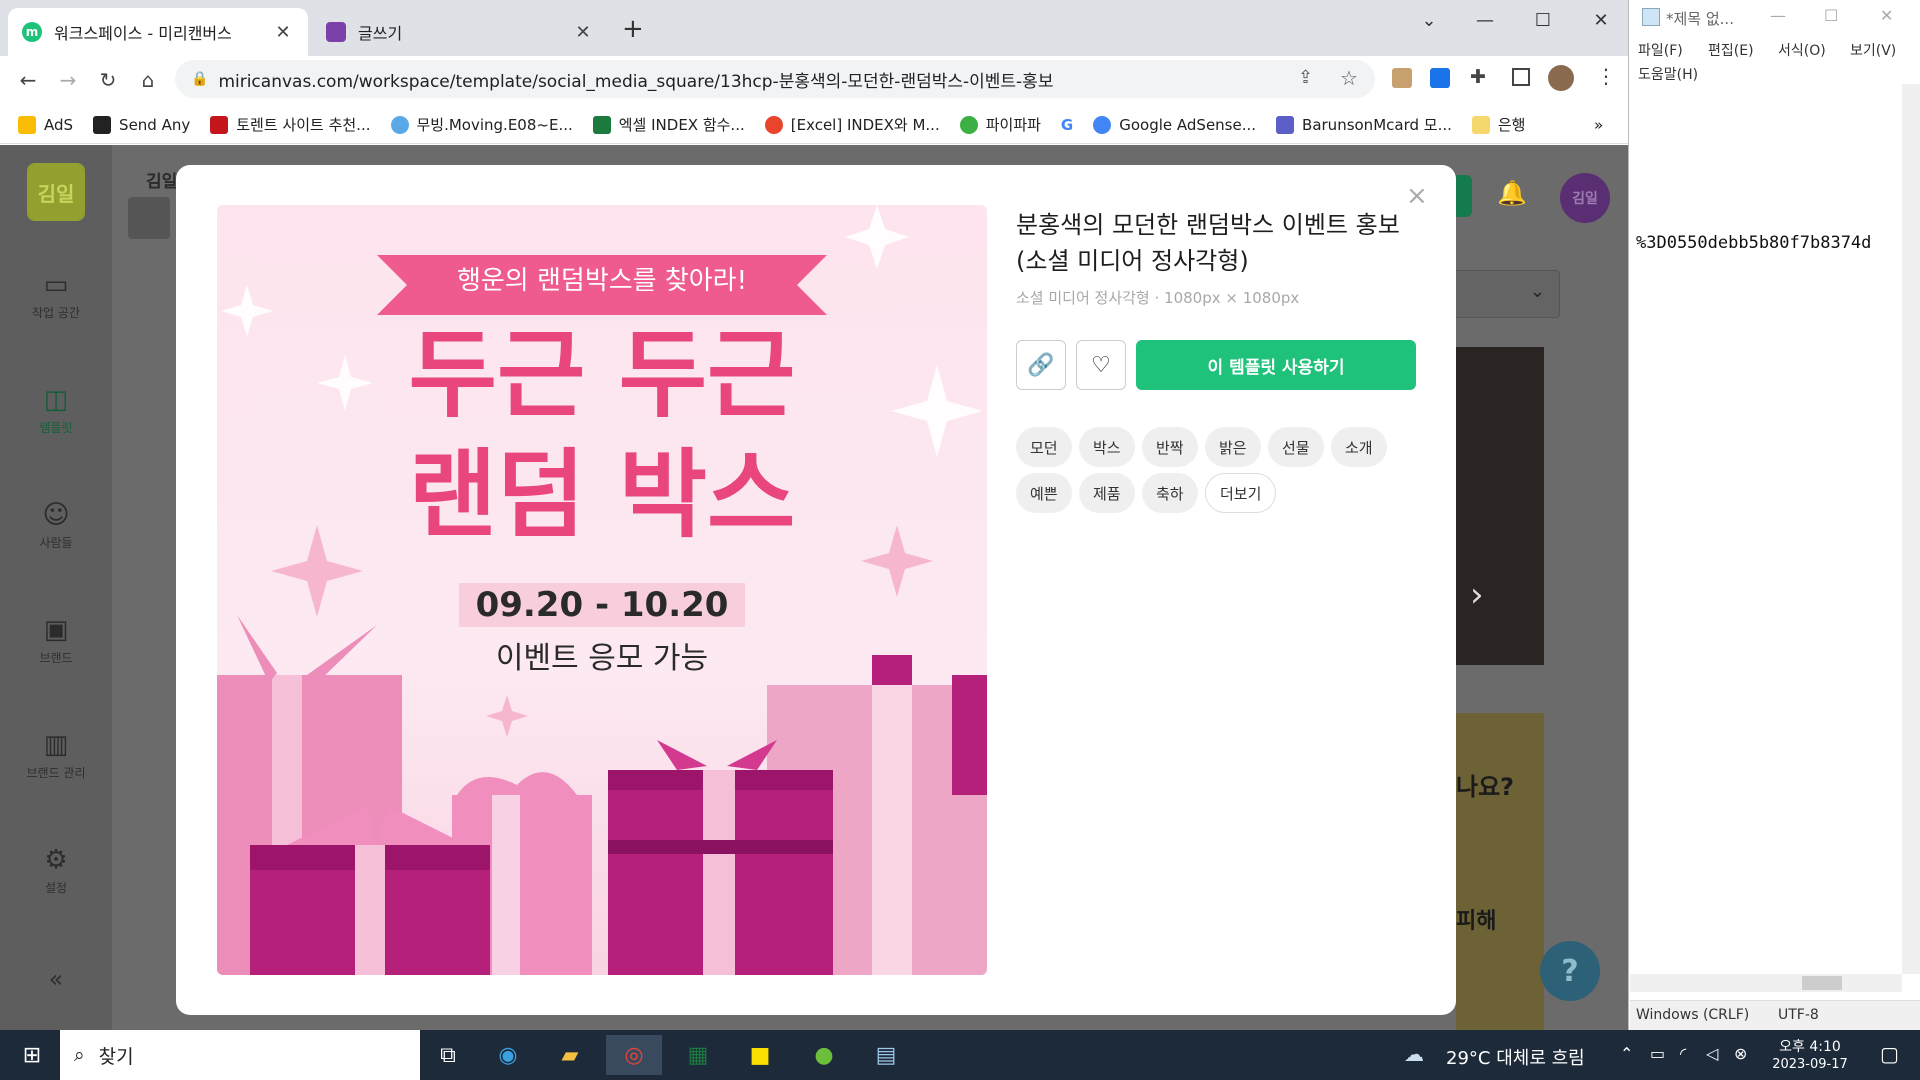 The image size is (1920, 1080). I want to click on layout-toggle-icon, so click(149, 218).